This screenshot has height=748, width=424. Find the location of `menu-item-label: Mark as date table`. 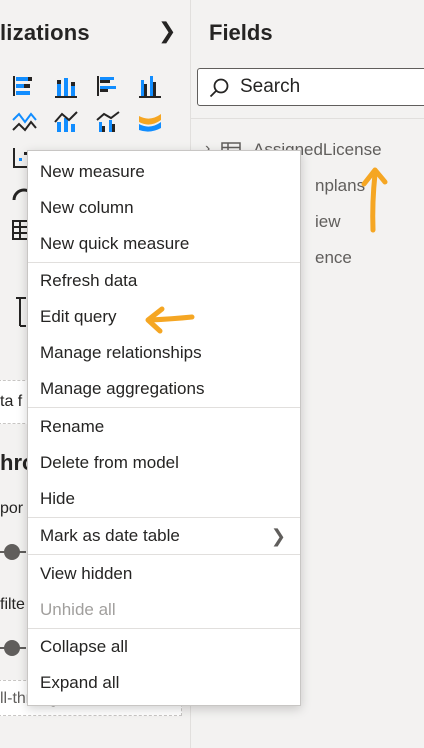

menu-item-label: Mark as date table is located at coordinates (110, 535).